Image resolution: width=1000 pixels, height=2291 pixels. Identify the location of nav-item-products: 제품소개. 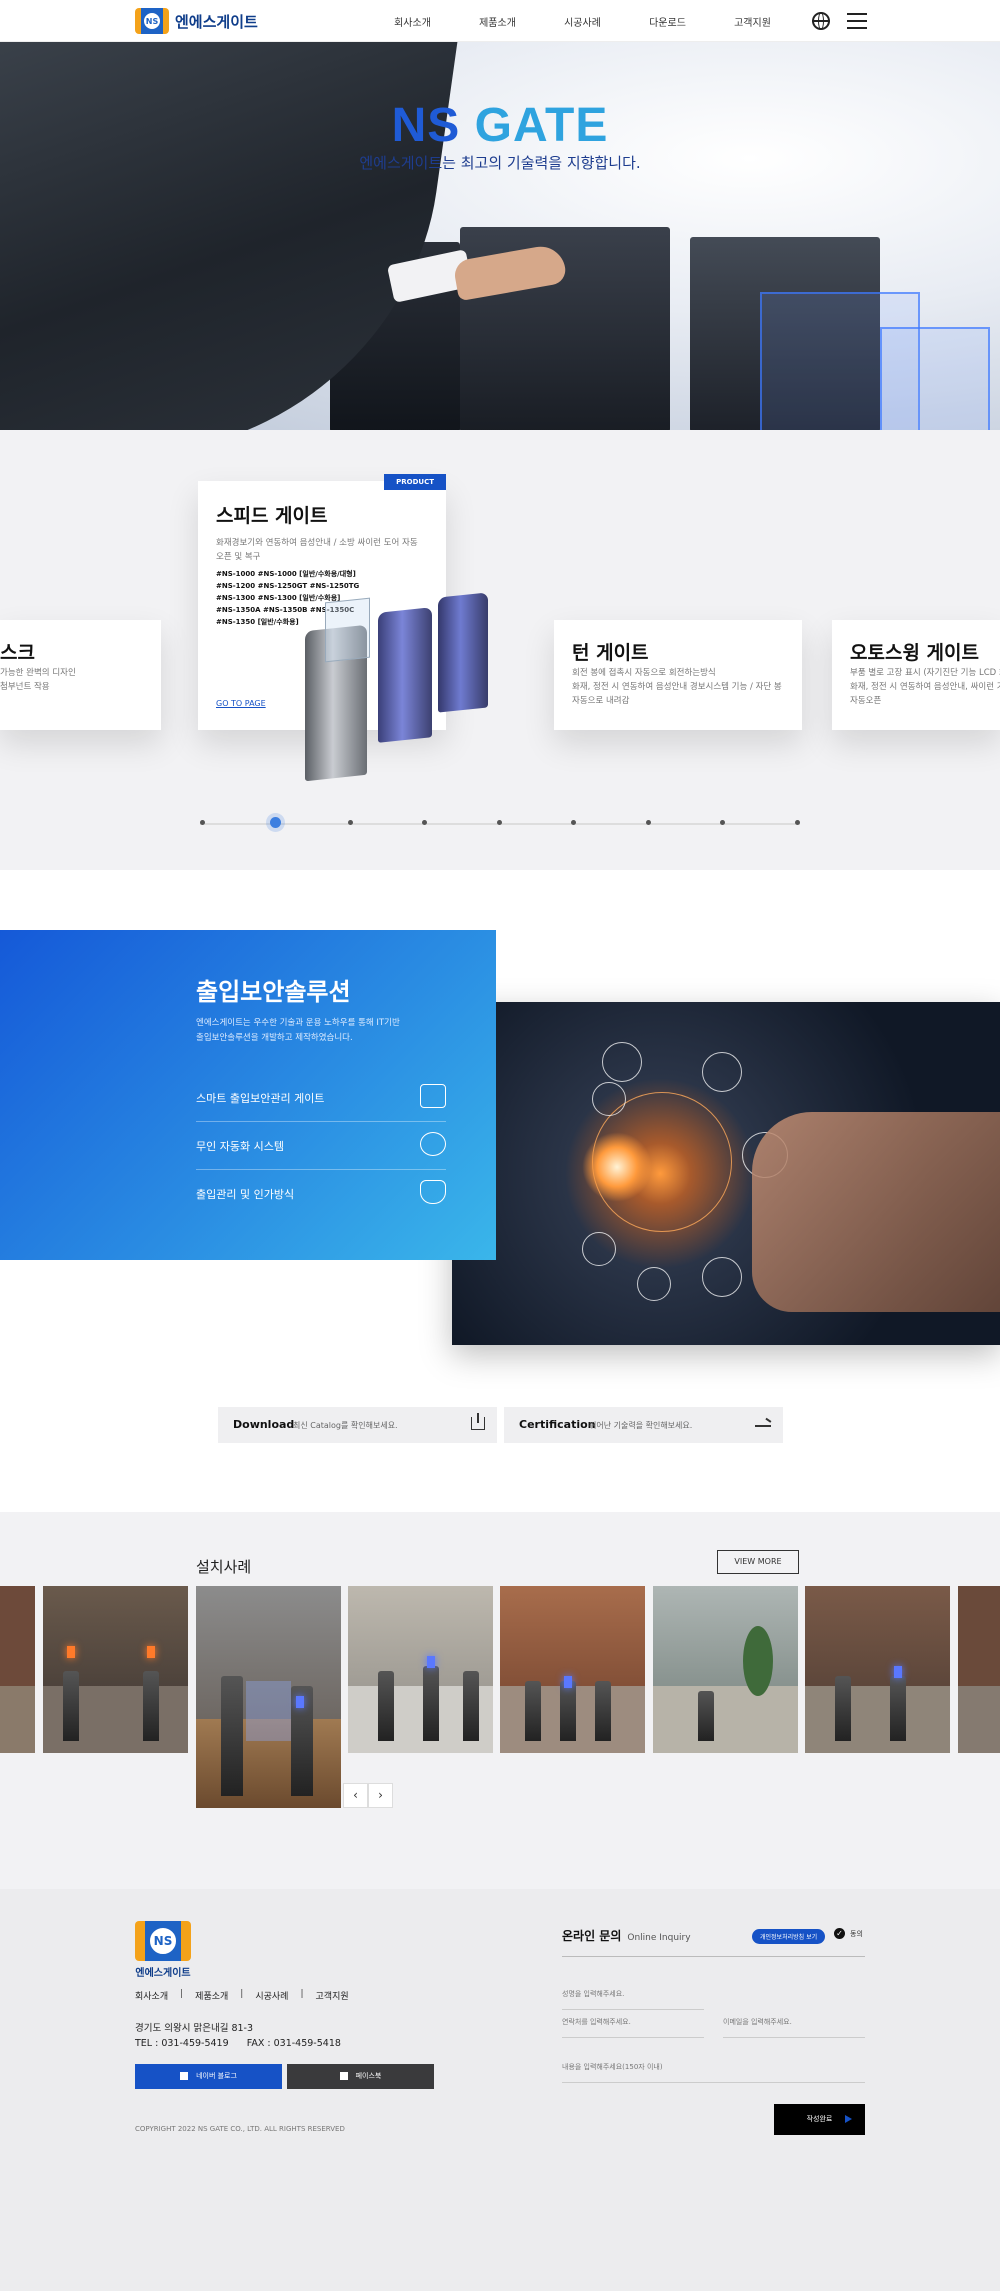
(497, 21).